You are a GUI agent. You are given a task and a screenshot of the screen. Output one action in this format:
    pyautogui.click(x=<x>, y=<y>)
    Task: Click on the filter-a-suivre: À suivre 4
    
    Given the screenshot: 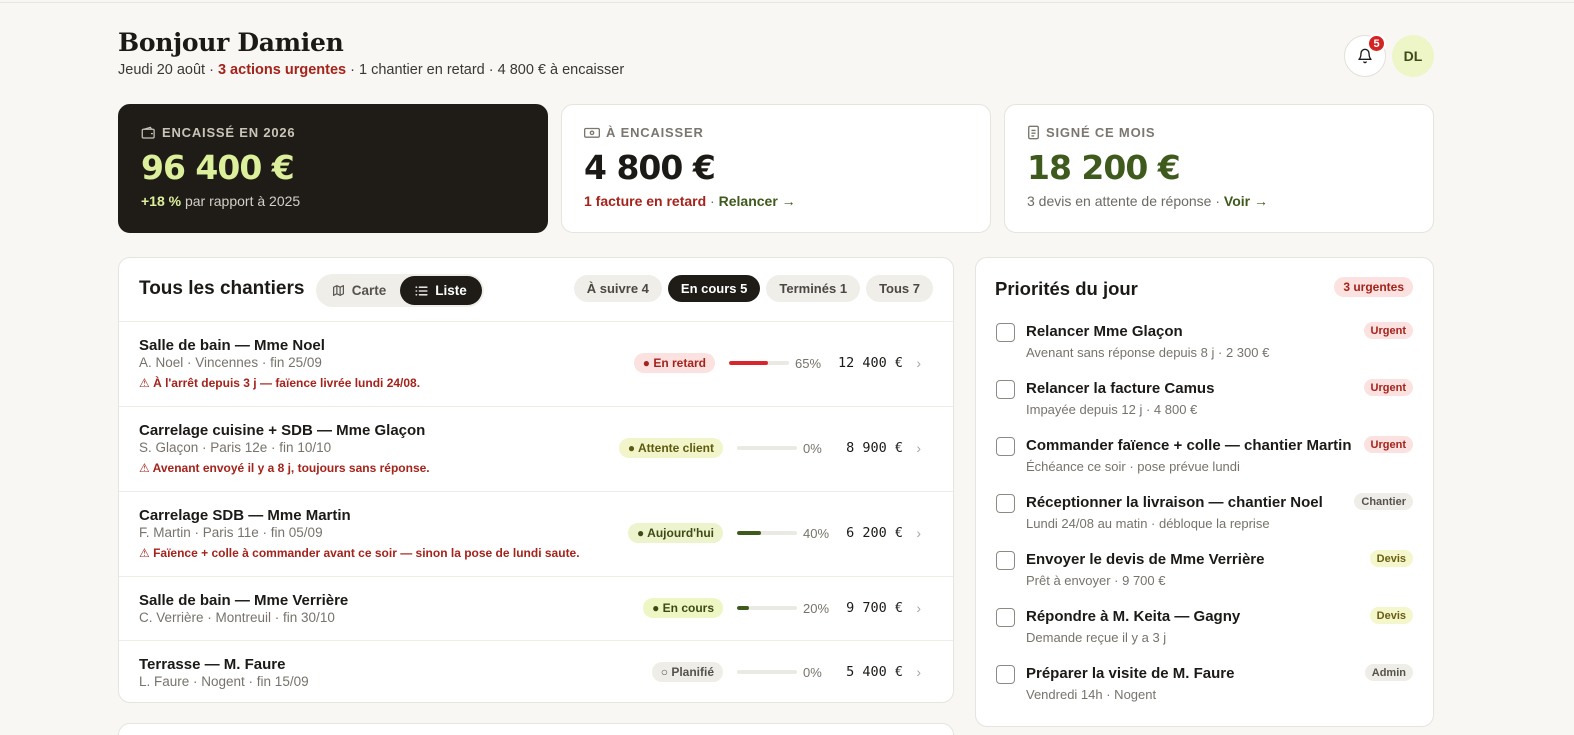 What is the action you would take?
    pyautogui.click(x=617, y=288)
    